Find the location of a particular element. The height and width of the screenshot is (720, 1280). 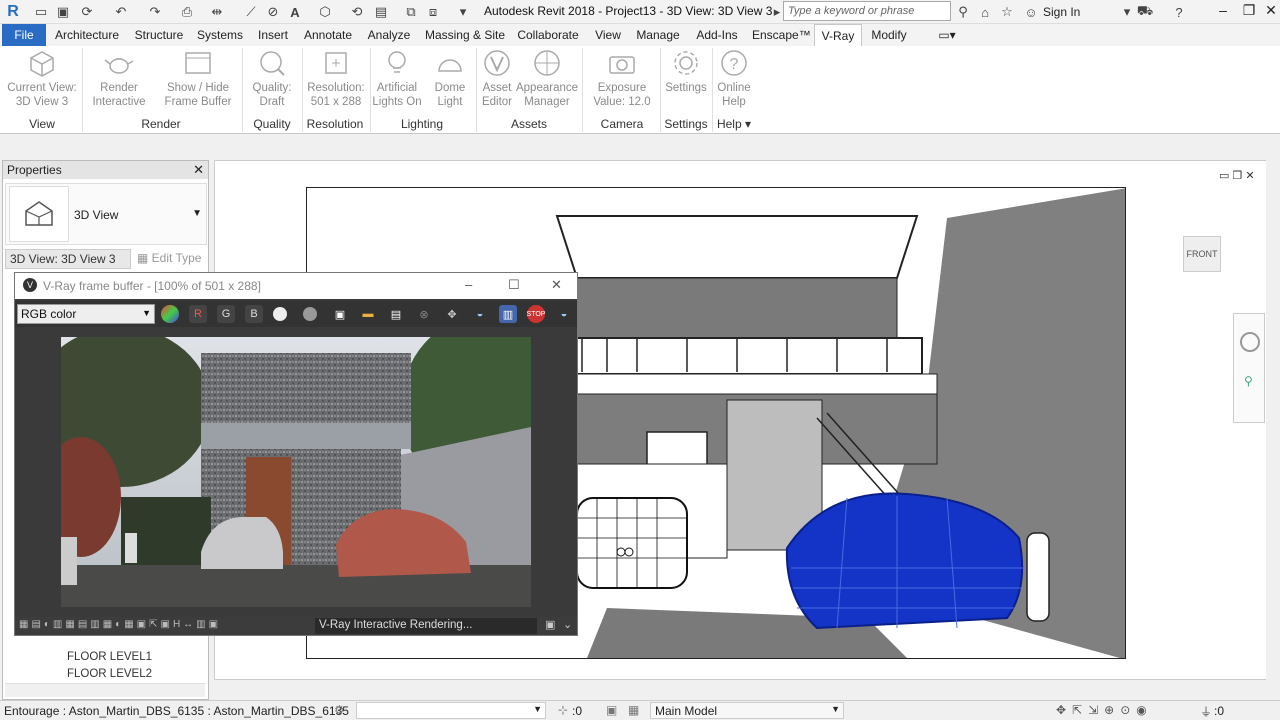

close-hidden-icon: ⧉ is located at coordinates (411, 12).